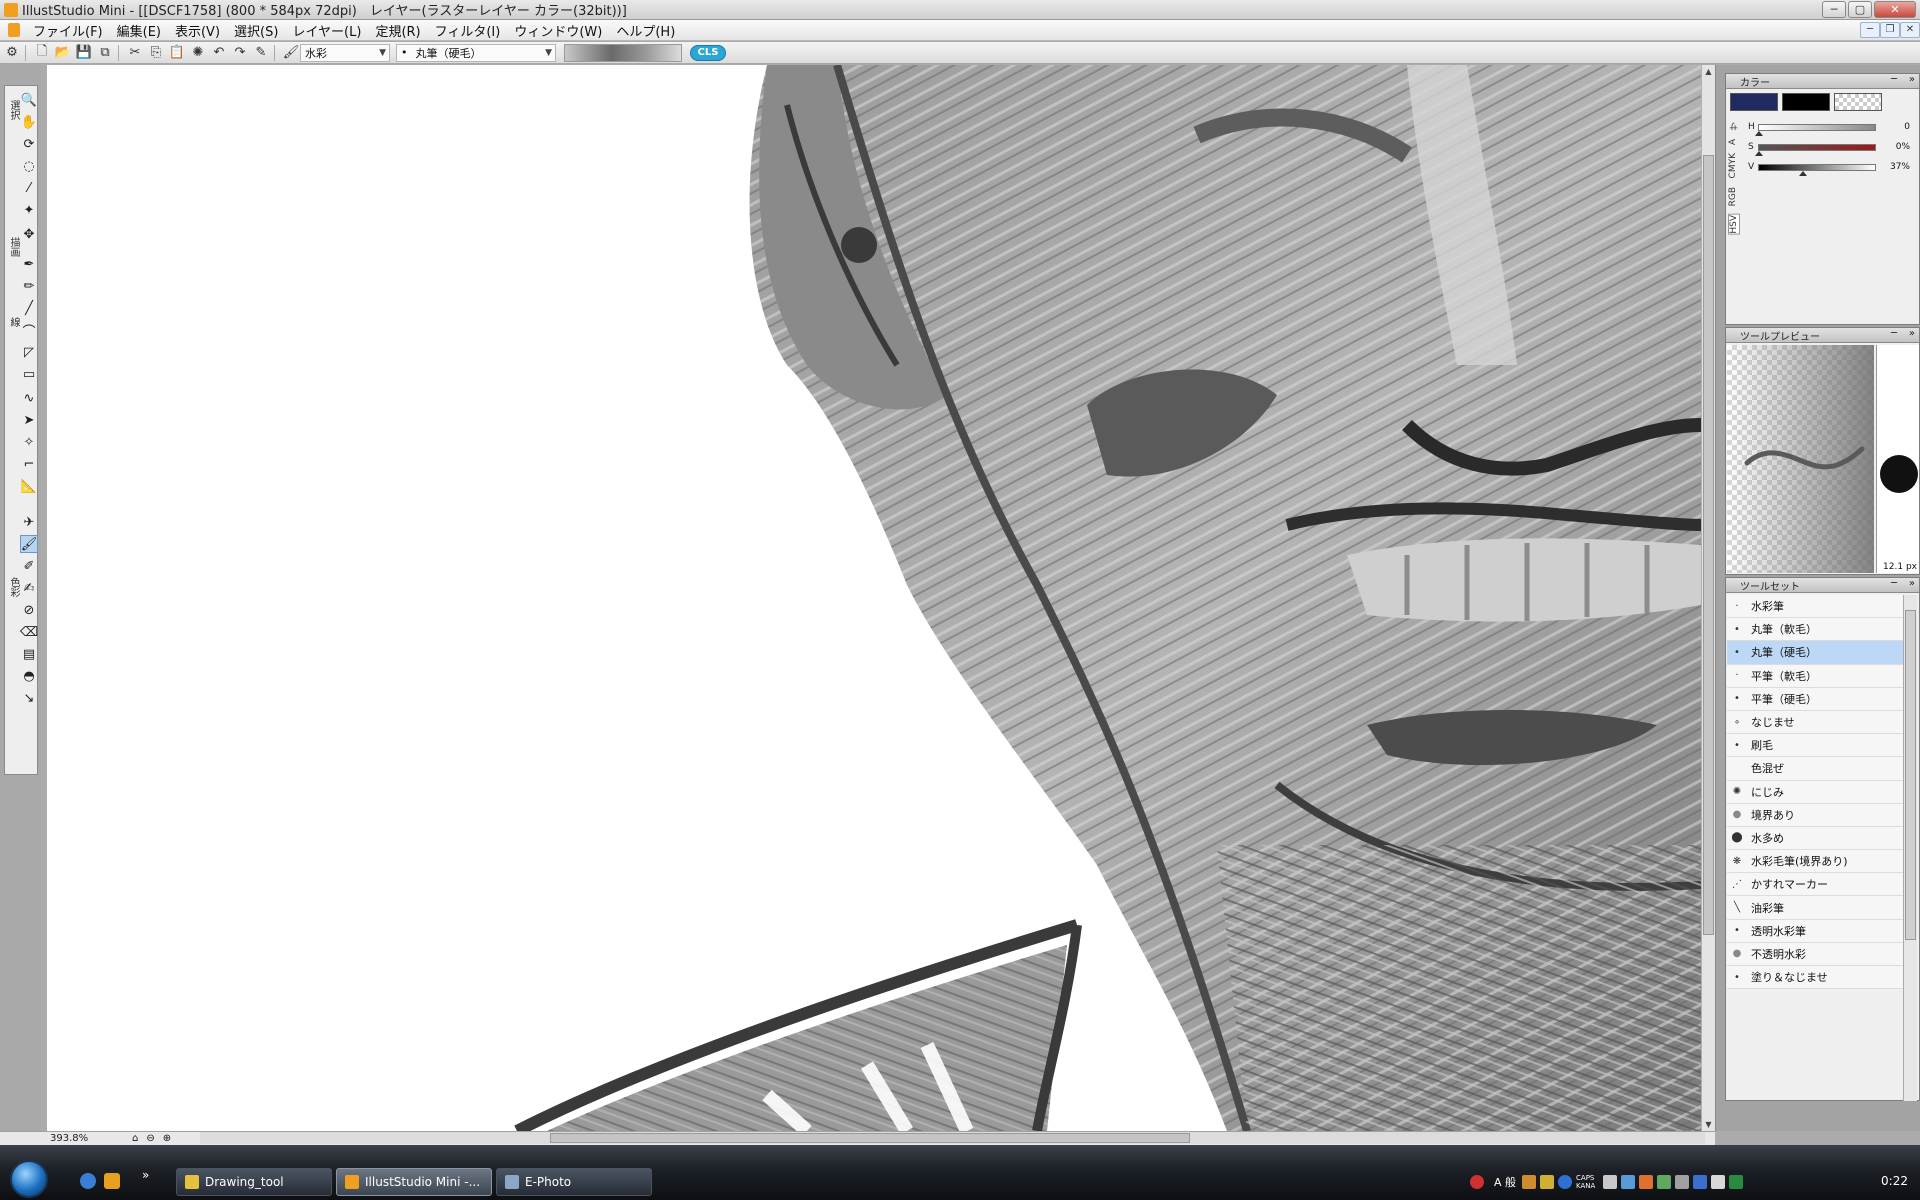 This screenshot has width=1920, height=1200. What do you see at coordinates (29, 486) in the screenshot?
I see `ruler-tool-icon: 📐` at bounding box center [29, 486].